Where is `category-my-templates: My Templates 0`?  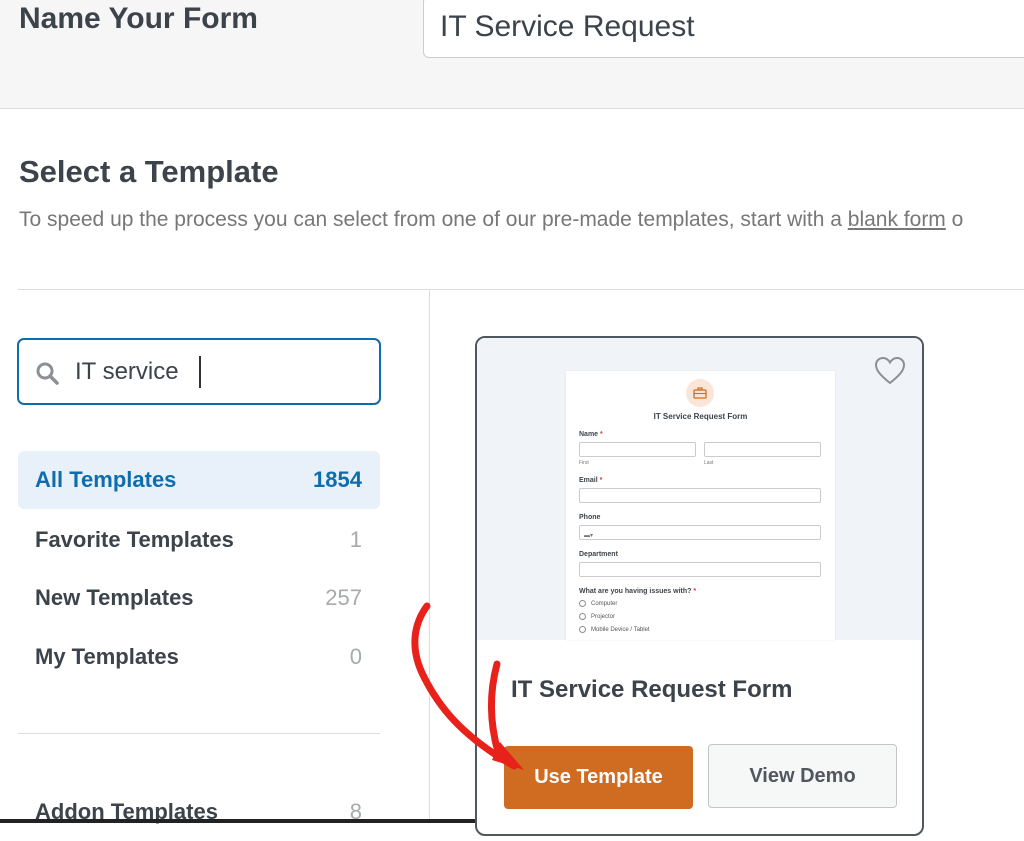 category-my-templates: My Templates 0 is located at coordinates (199, 657).